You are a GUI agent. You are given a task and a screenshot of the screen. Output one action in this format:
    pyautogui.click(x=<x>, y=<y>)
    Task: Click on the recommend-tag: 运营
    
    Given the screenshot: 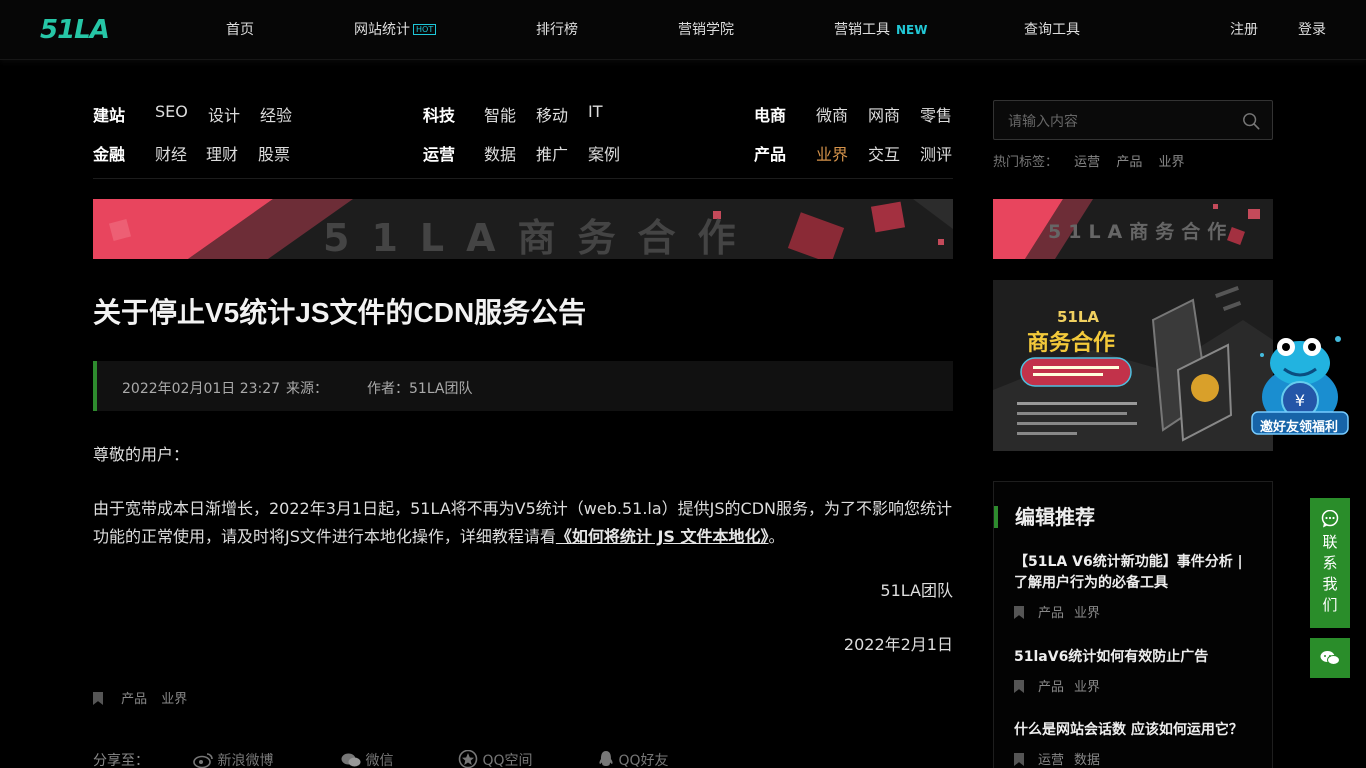 What is the action you would take?
    pyautogui.click(x=1051, y=760)
    